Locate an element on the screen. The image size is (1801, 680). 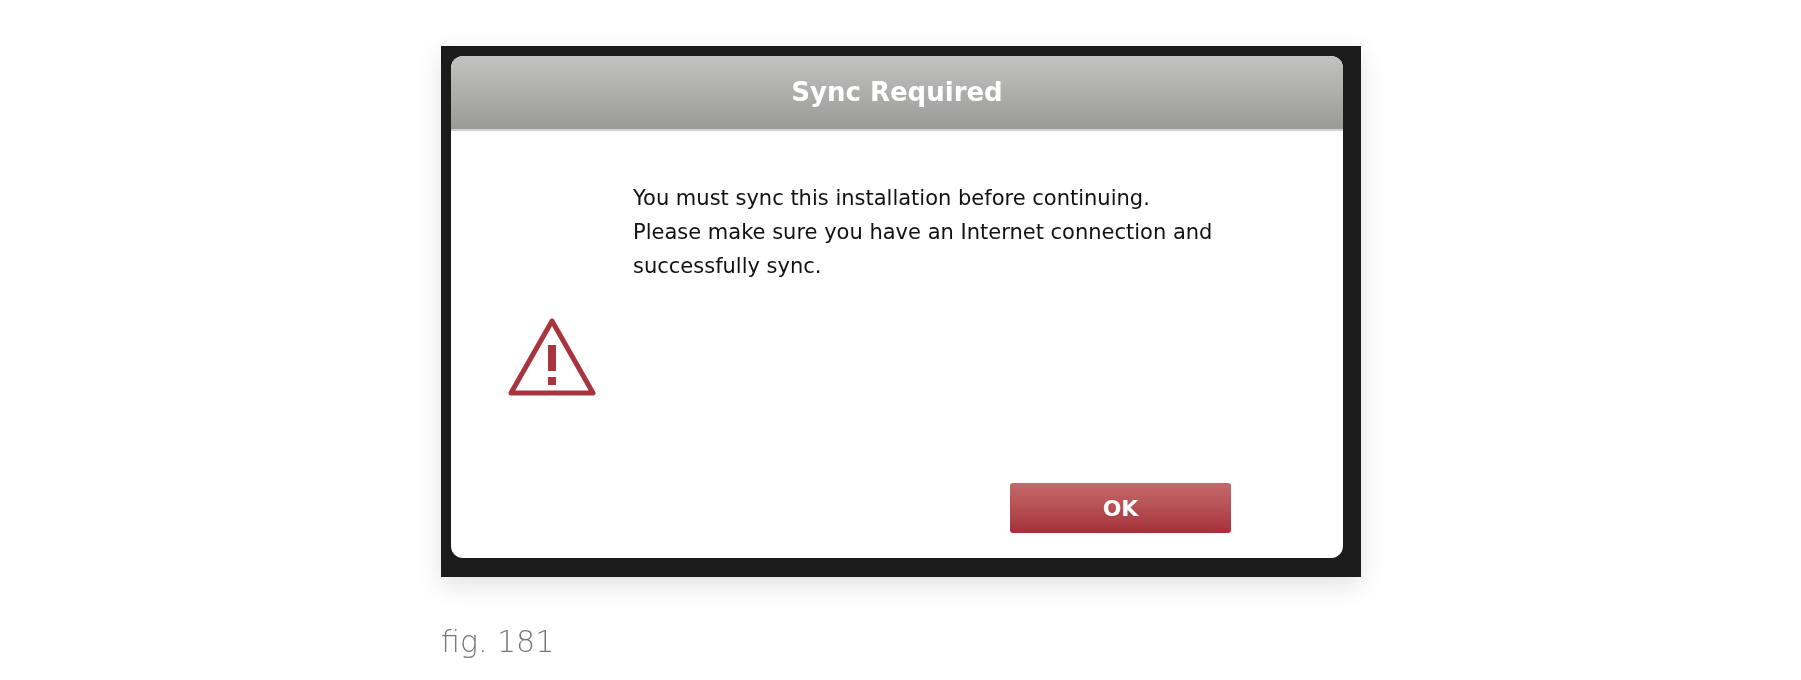
warning-icon is located at coordinates (552, 357).